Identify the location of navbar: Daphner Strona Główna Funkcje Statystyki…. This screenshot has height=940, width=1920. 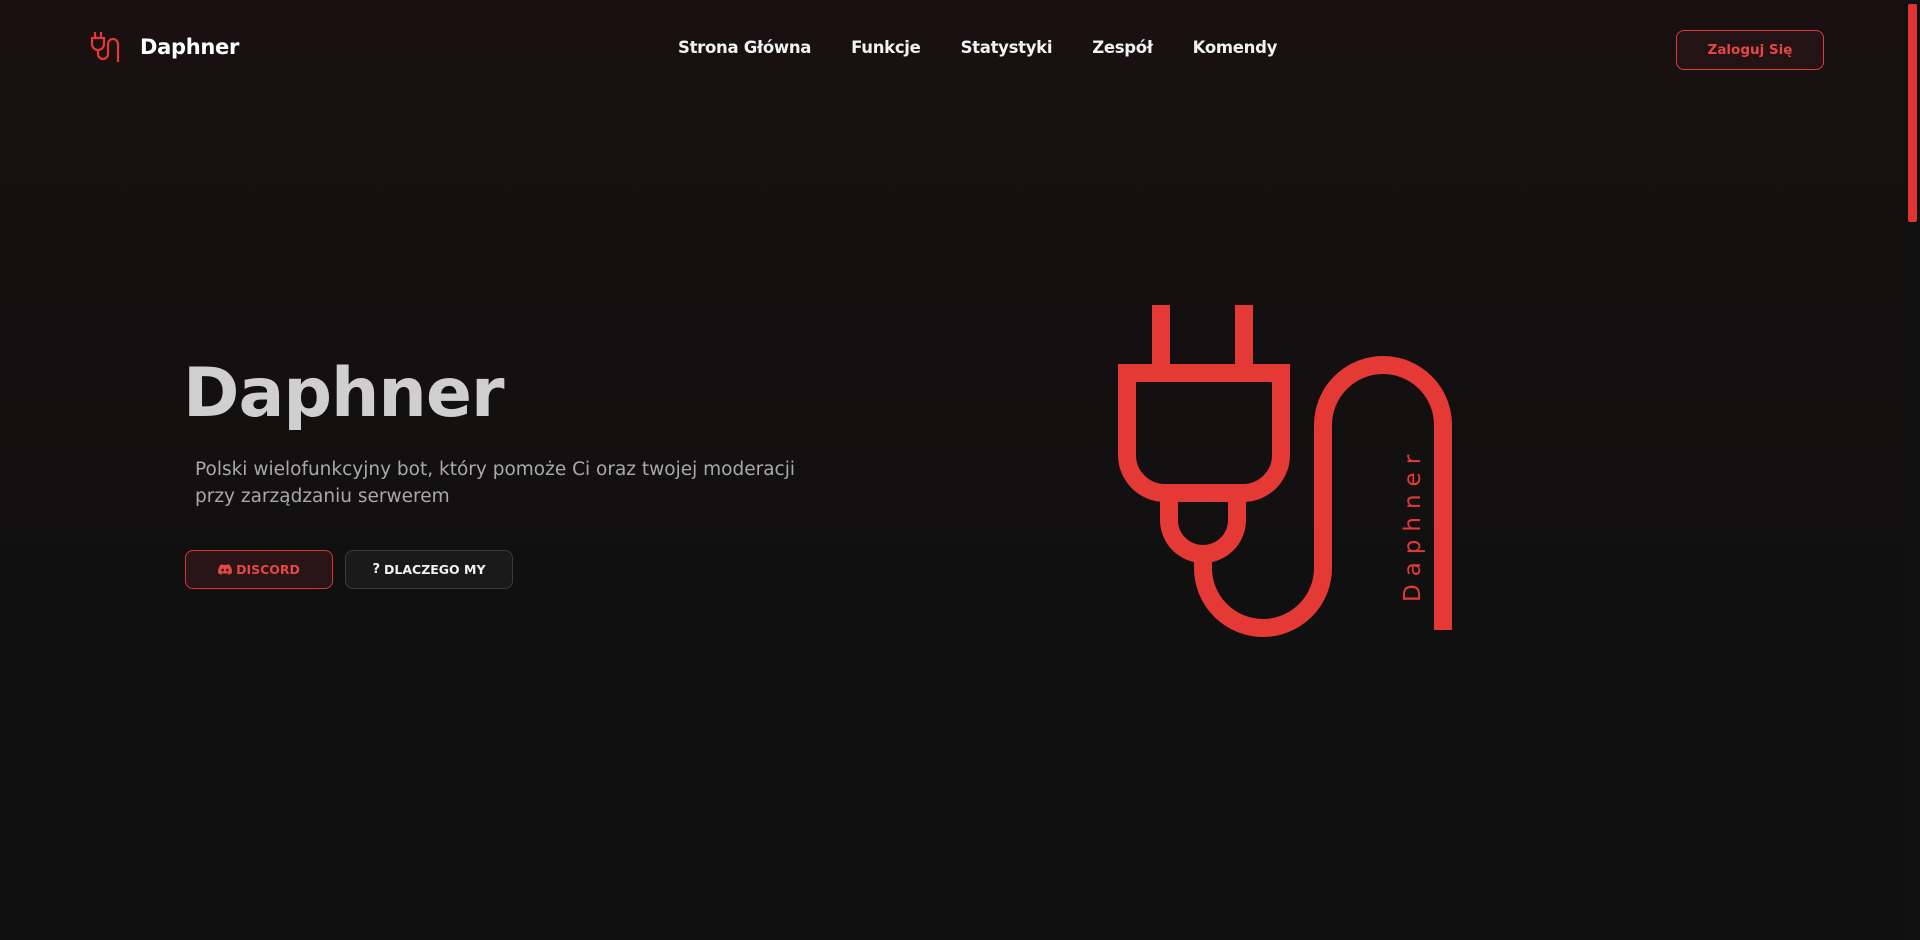
(952, 48).